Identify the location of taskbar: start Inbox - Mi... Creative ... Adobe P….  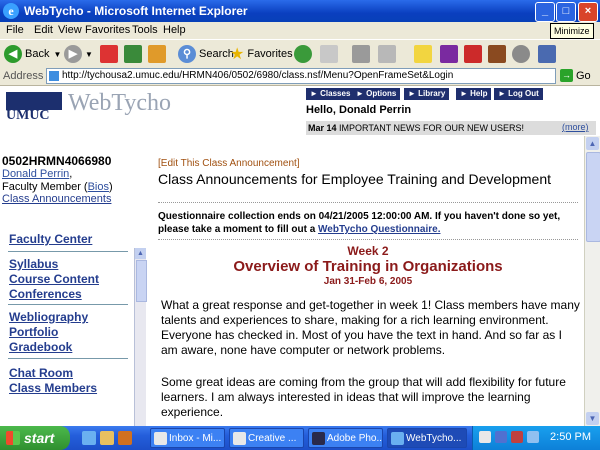
(300, 438).